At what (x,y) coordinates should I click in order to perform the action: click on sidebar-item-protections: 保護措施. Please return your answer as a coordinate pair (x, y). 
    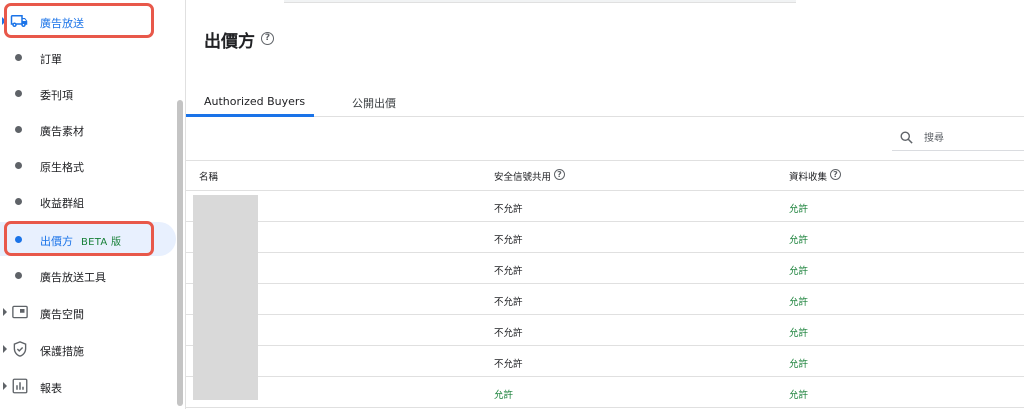
    Looking at the image, I should click on (88, 349).